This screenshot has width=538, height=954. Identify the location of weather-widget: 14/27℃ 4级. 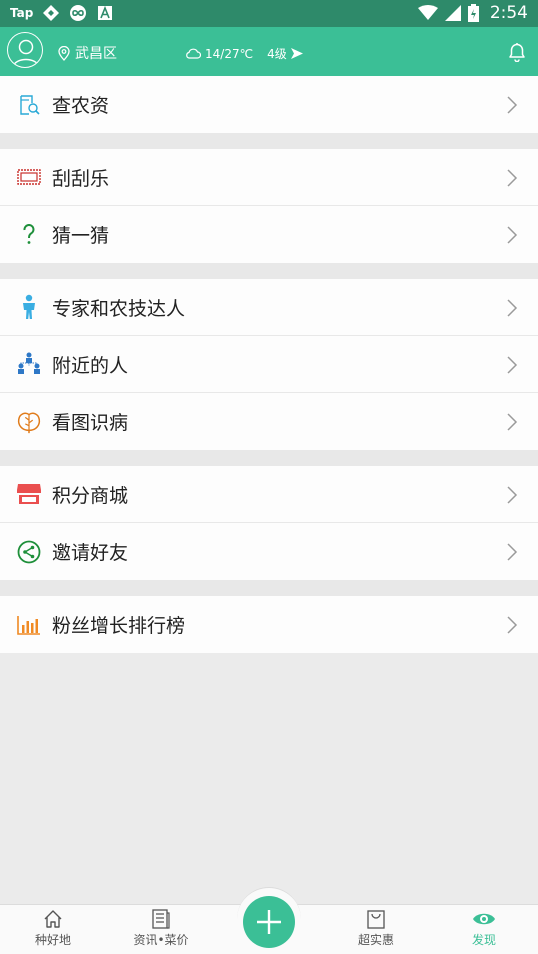
(244, 53).